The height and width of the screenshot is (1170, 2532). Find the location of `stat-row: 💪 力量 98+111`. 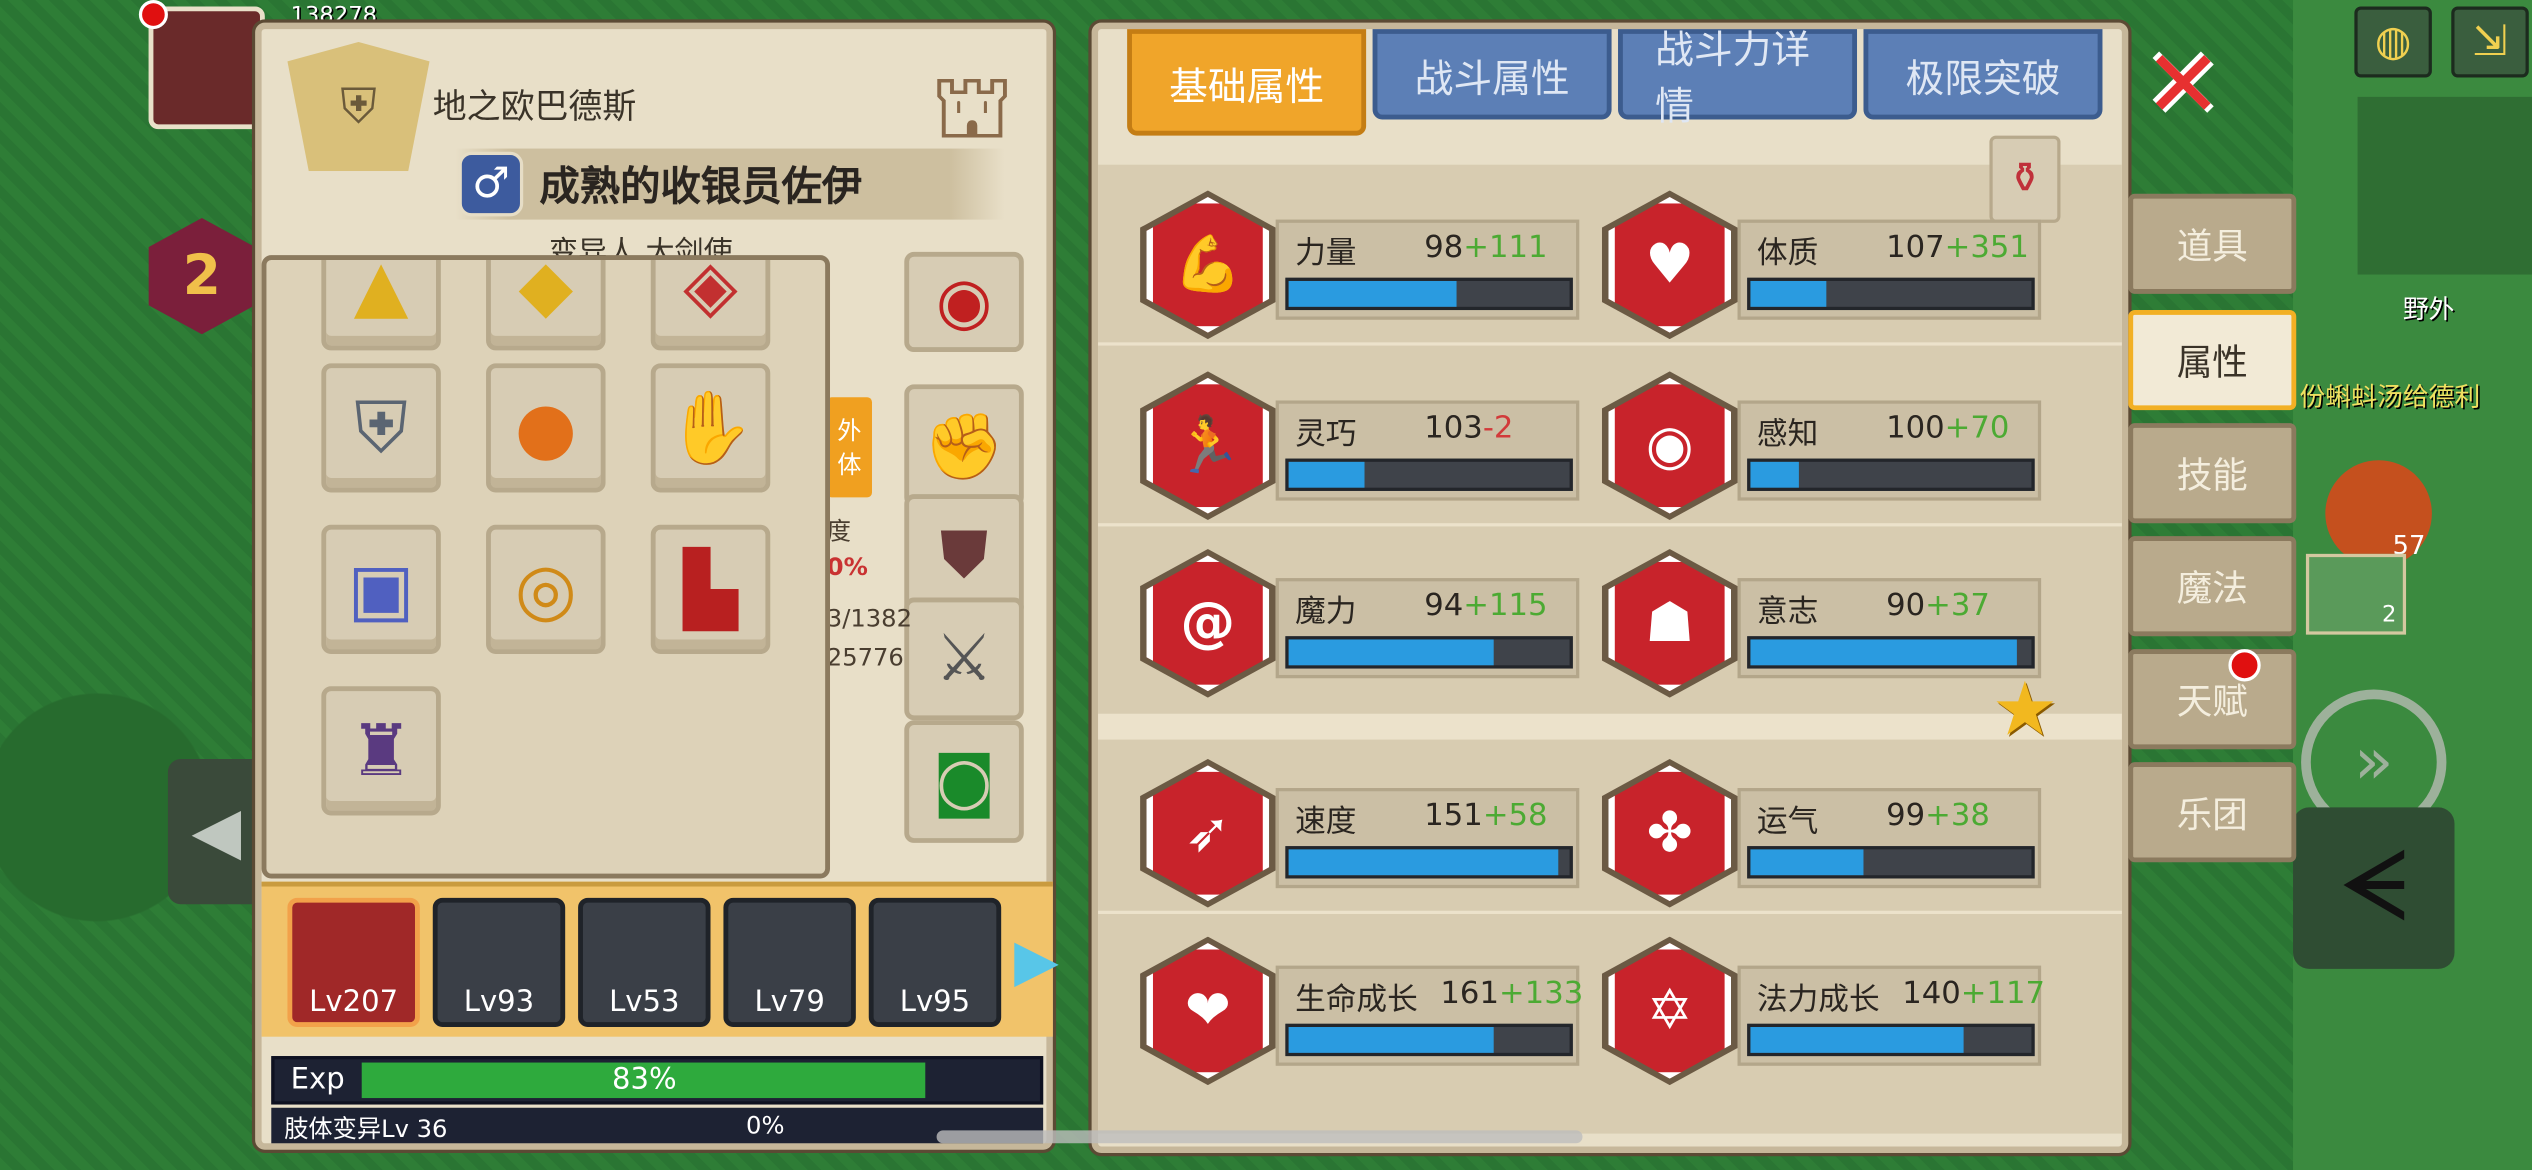

stat-row: 💪 力量 98+111 is located at coordinates (1369, 265).